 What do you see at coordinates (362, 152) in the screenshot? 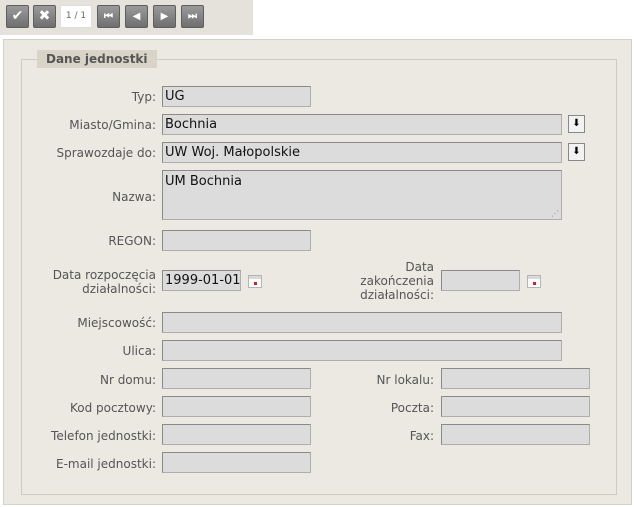
I see `sprawozdaje-field: UW Woj. Małopolskie` at bounding box center [362, 152].